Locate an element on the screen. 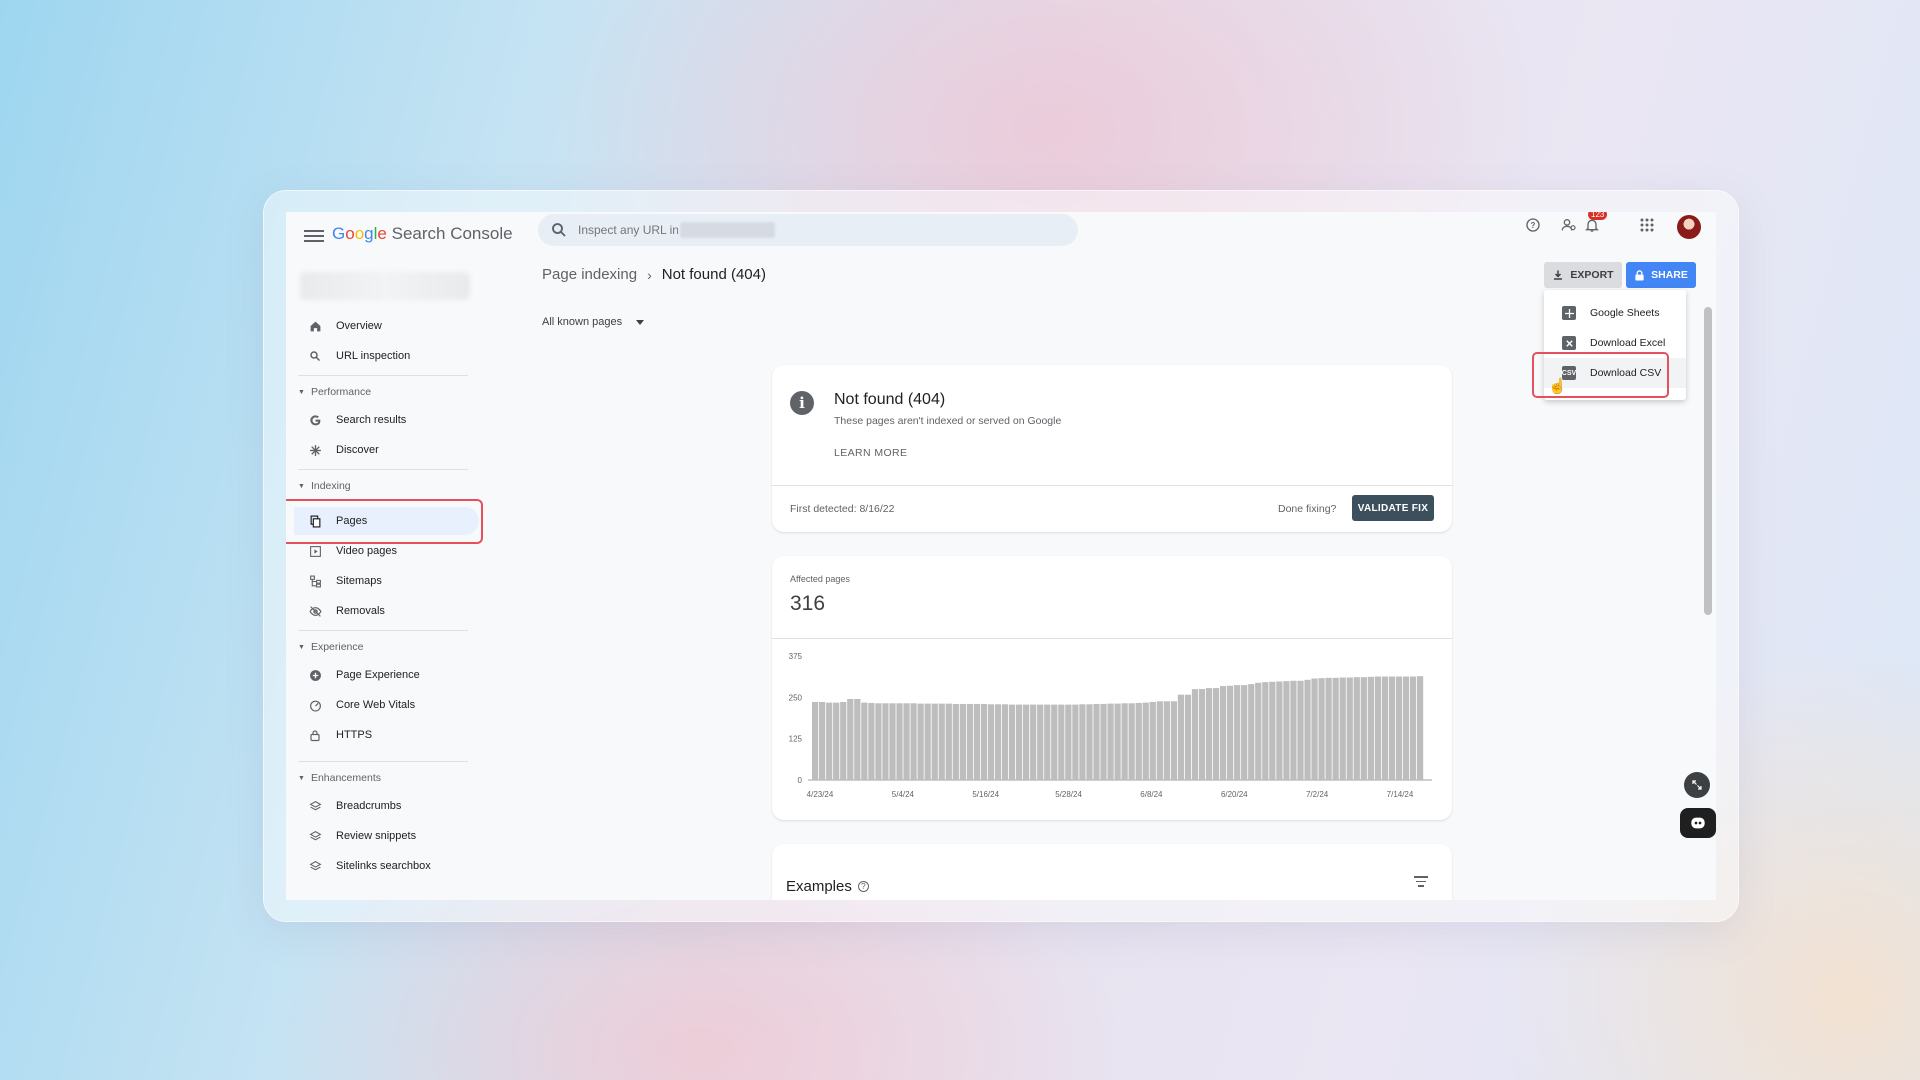 This screenshot has width=1920, height=1080. account-avatar is located at coordinates (1689, 227).